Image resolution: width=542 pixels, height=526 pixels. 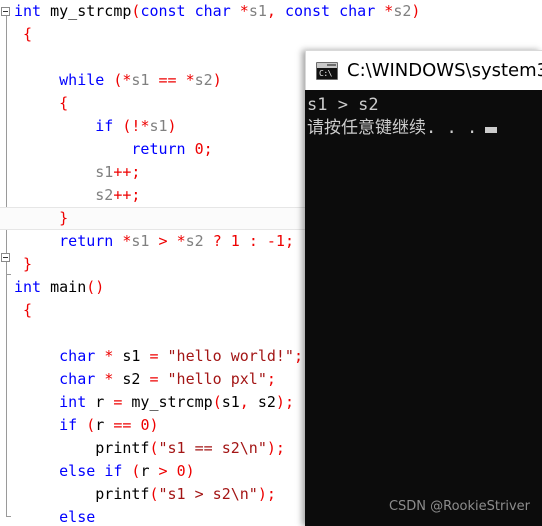 I want to click on watermark: CSDN @RookieStriver, so click(x=459, y=506).